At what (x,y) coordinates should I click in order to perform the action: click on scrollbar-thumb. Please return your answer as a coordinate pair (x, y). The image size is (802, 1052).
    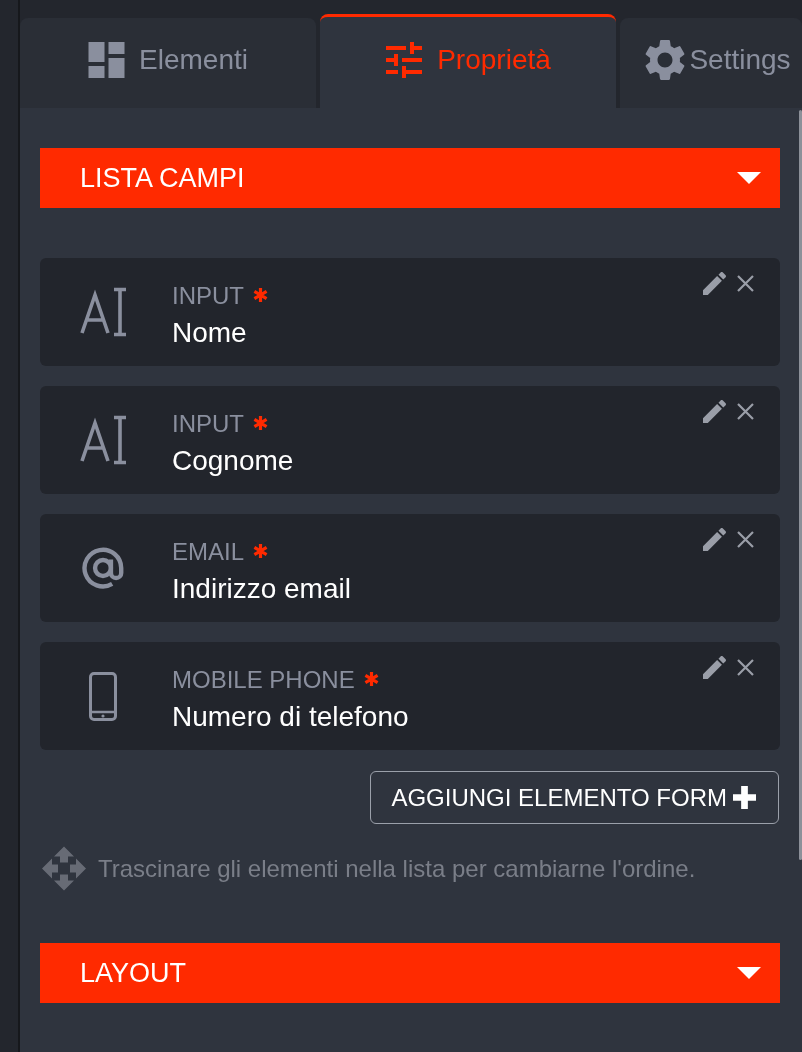
    Looking at the image, I should click on (800, 485).